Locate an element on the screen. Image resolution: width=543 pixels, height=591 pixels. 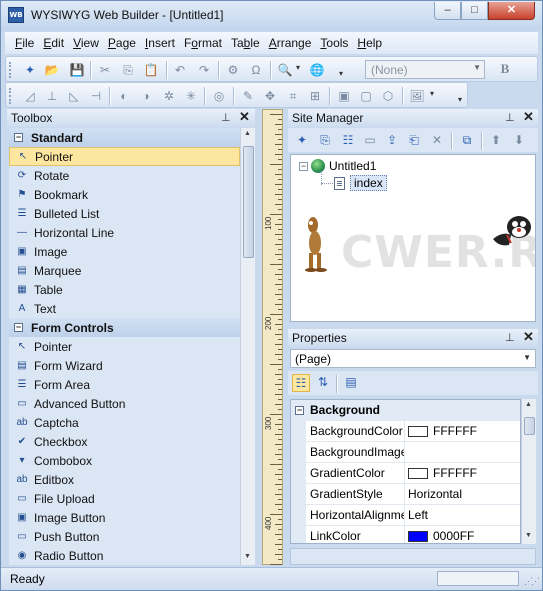
copy-icon: ⎘ is located at coordinates (128, 70).